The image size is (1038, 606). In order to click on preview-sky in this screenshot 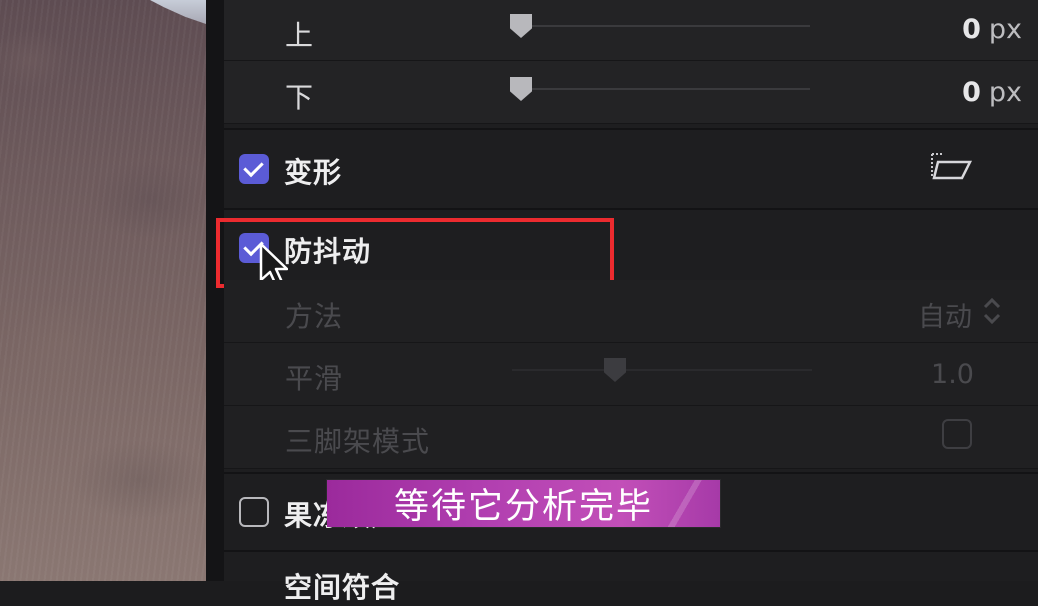, I will do `click(178, 12)`.